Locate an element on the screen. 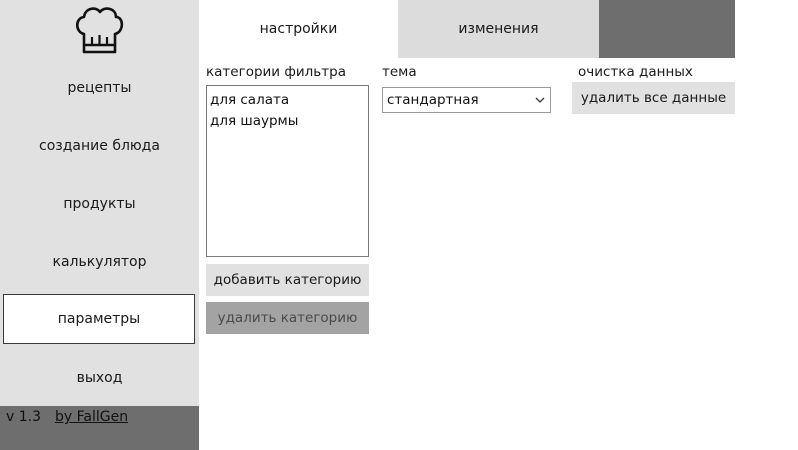 Image resolution: width=798 pixels, height=450 pixels. version-label: v 1.3 is located at coordinates (23, 417).